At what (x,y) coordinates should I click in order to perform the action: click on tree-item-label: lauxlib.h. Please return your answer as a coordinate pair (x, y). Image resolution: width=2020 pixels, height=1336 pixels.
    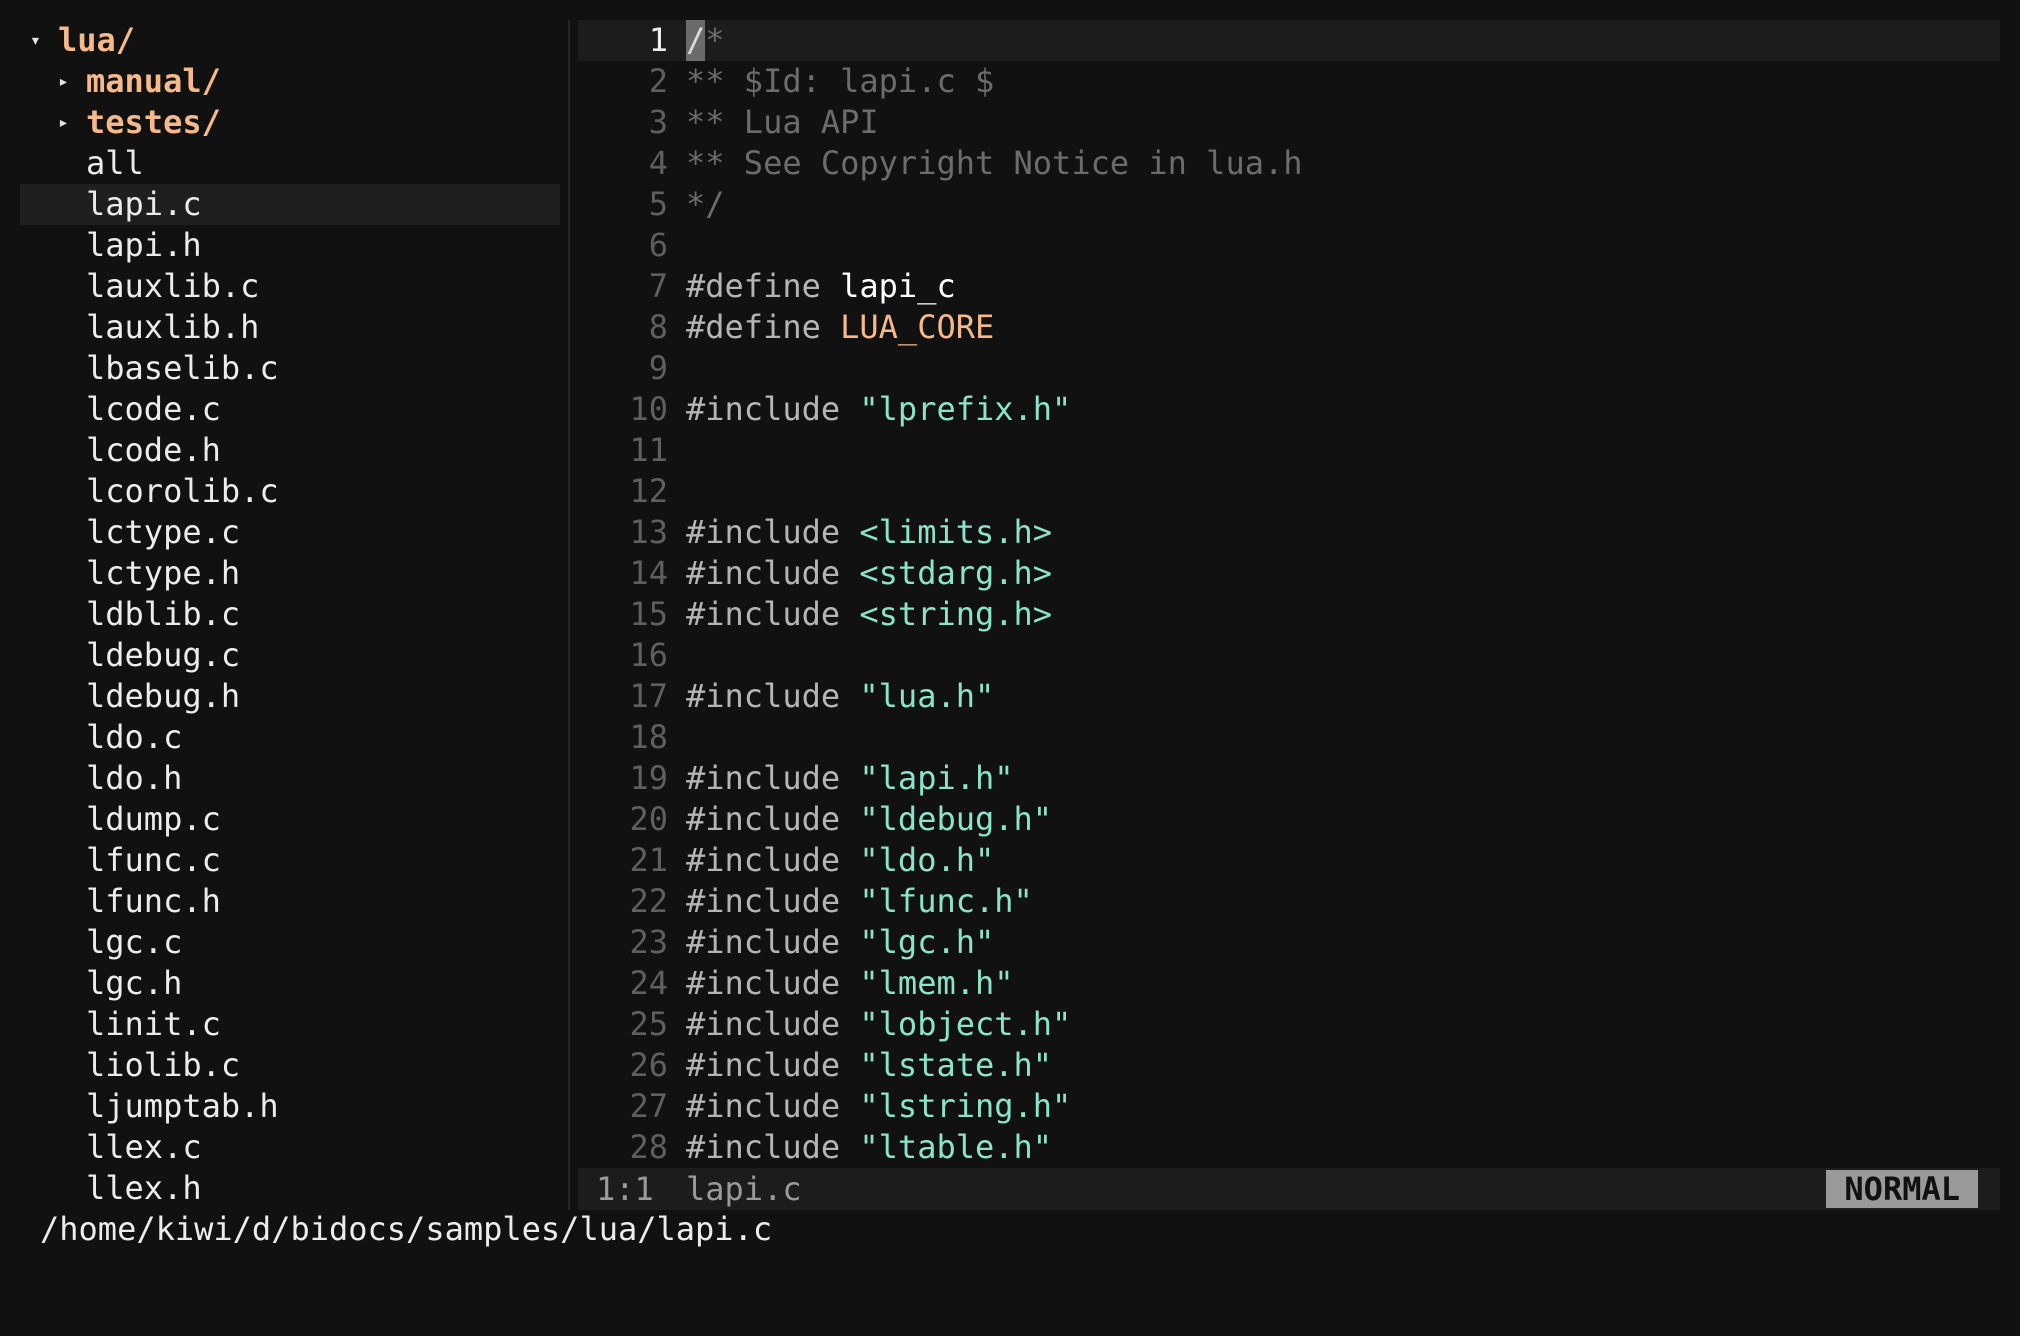
    Looking at the image, I should click on (173, 327).